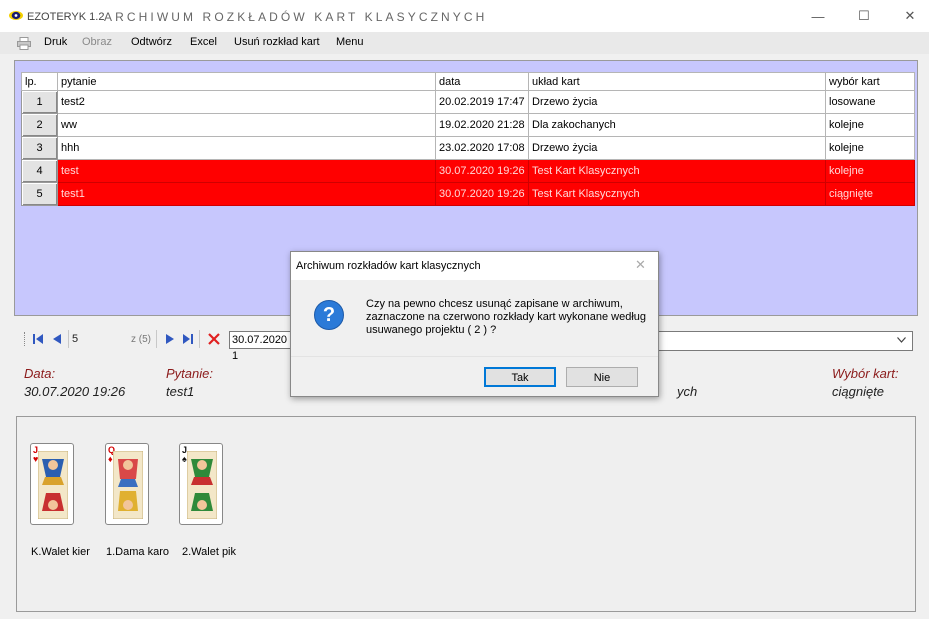 The height and width of the screenshot is (619, 929). What do you see at coordinates (474, 356) in the screenshot?
I see `dialog-divider` at bounding box center [474, 356].